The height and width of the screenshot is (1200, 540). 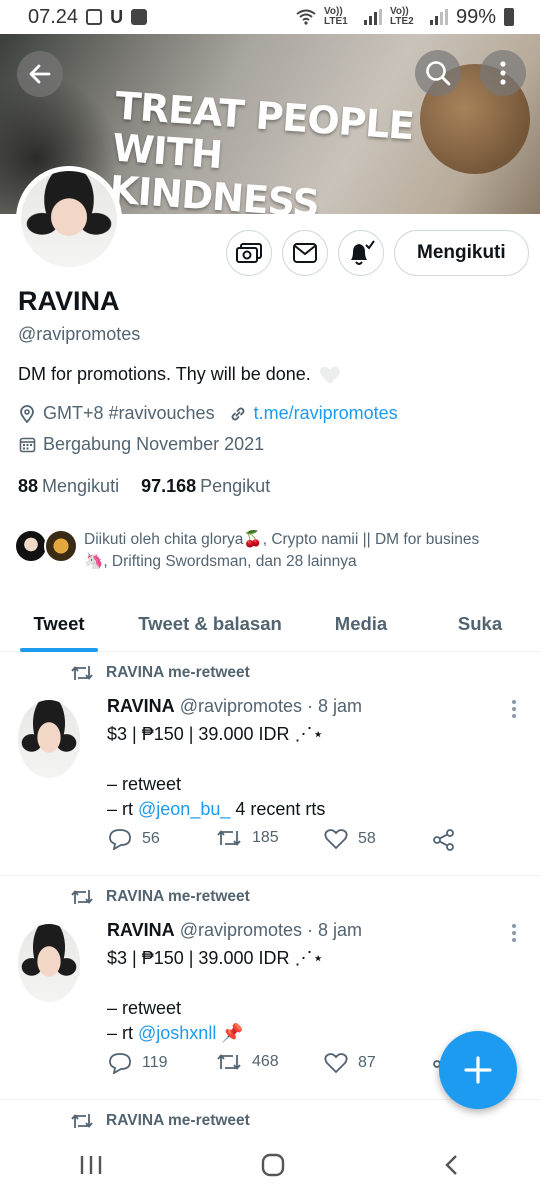 I want to click on followed-by-part-1: Diikuti oleh chita glorya, so click(x=164, y=539).